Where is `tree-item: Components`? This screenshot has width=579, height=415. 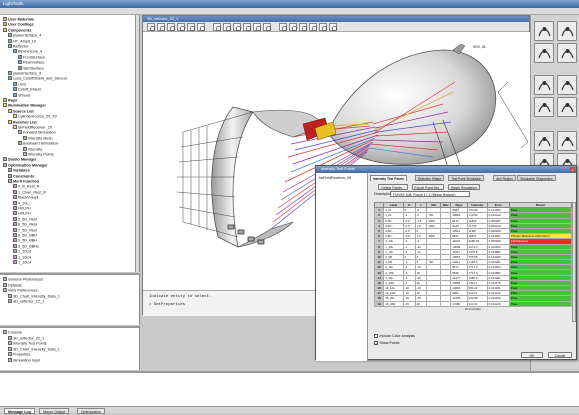
tree-item: Components is located at coordinates (17, 30).